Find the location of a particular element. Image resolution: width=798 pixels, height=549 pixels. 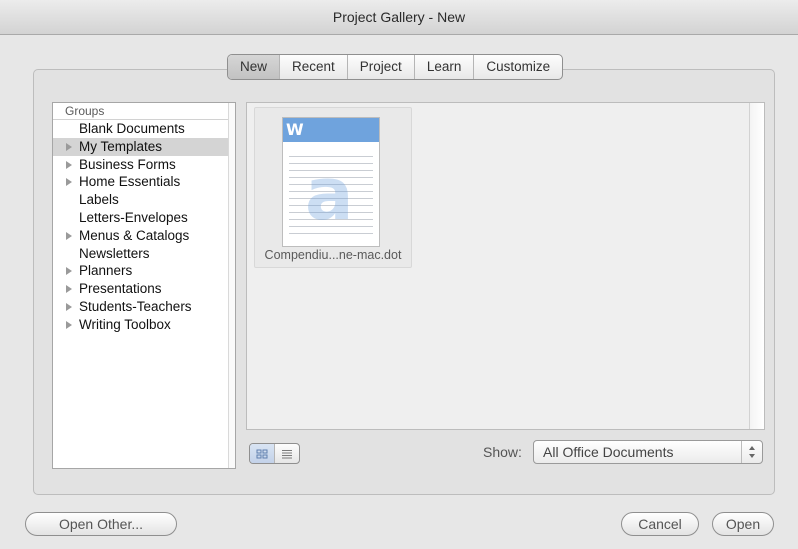

group-item-label: Presentations is located at coordinates (120, 289).